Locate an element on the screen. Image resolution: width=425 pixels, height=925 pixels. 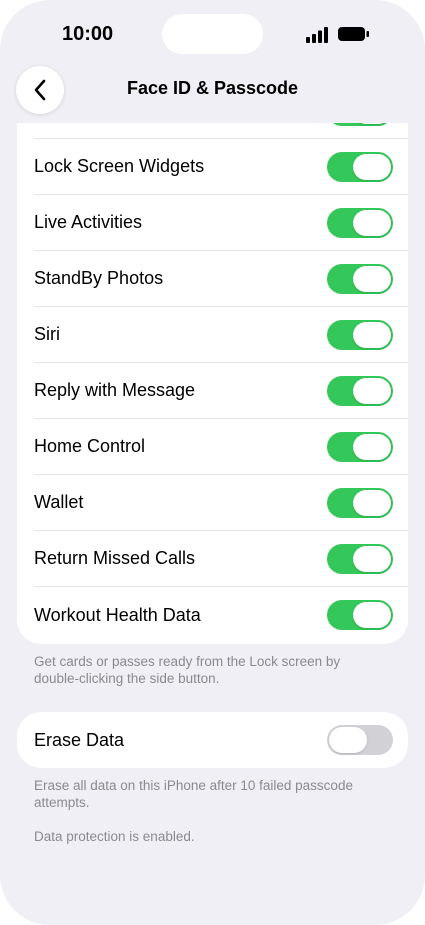
list-item: Reply with Message is located at coordinates (221, 391).